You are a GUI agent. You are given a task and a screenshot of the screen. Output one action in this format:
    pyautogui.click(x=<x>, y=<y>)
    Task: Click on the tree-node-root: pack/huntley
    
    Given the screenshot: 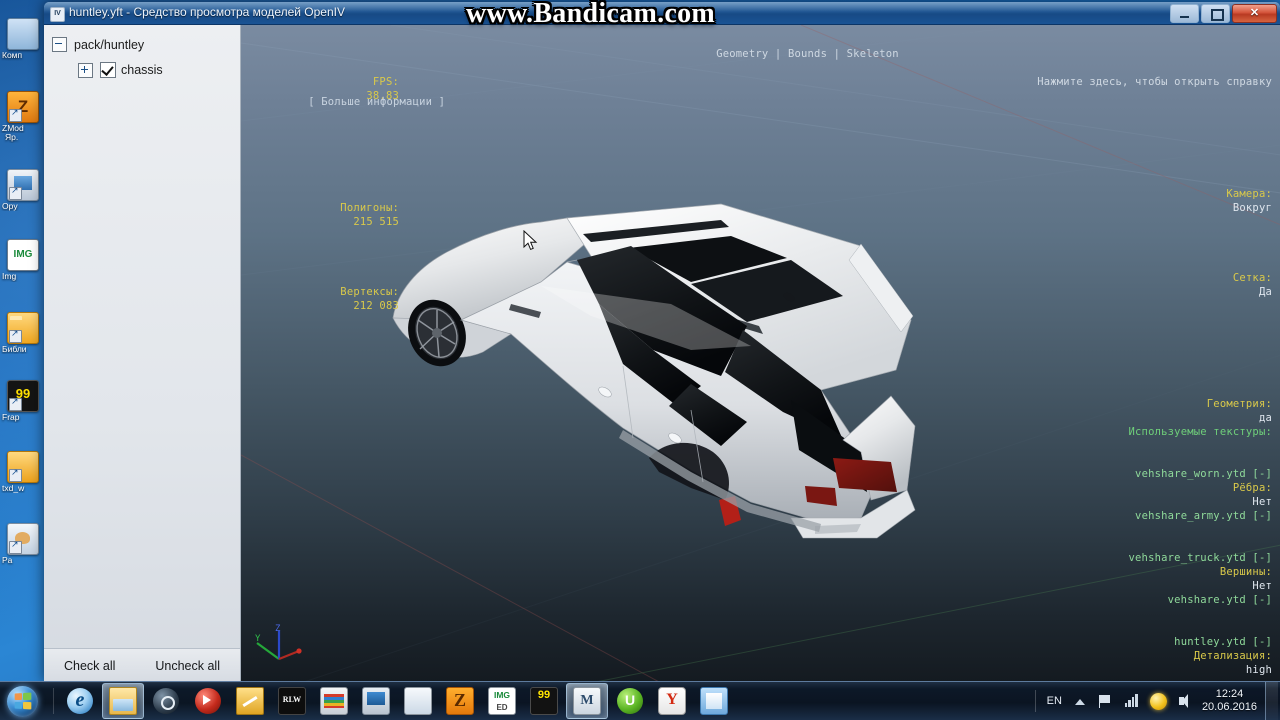 What is the action you would take?
    pyautogui.click(x=143, y=44)
    